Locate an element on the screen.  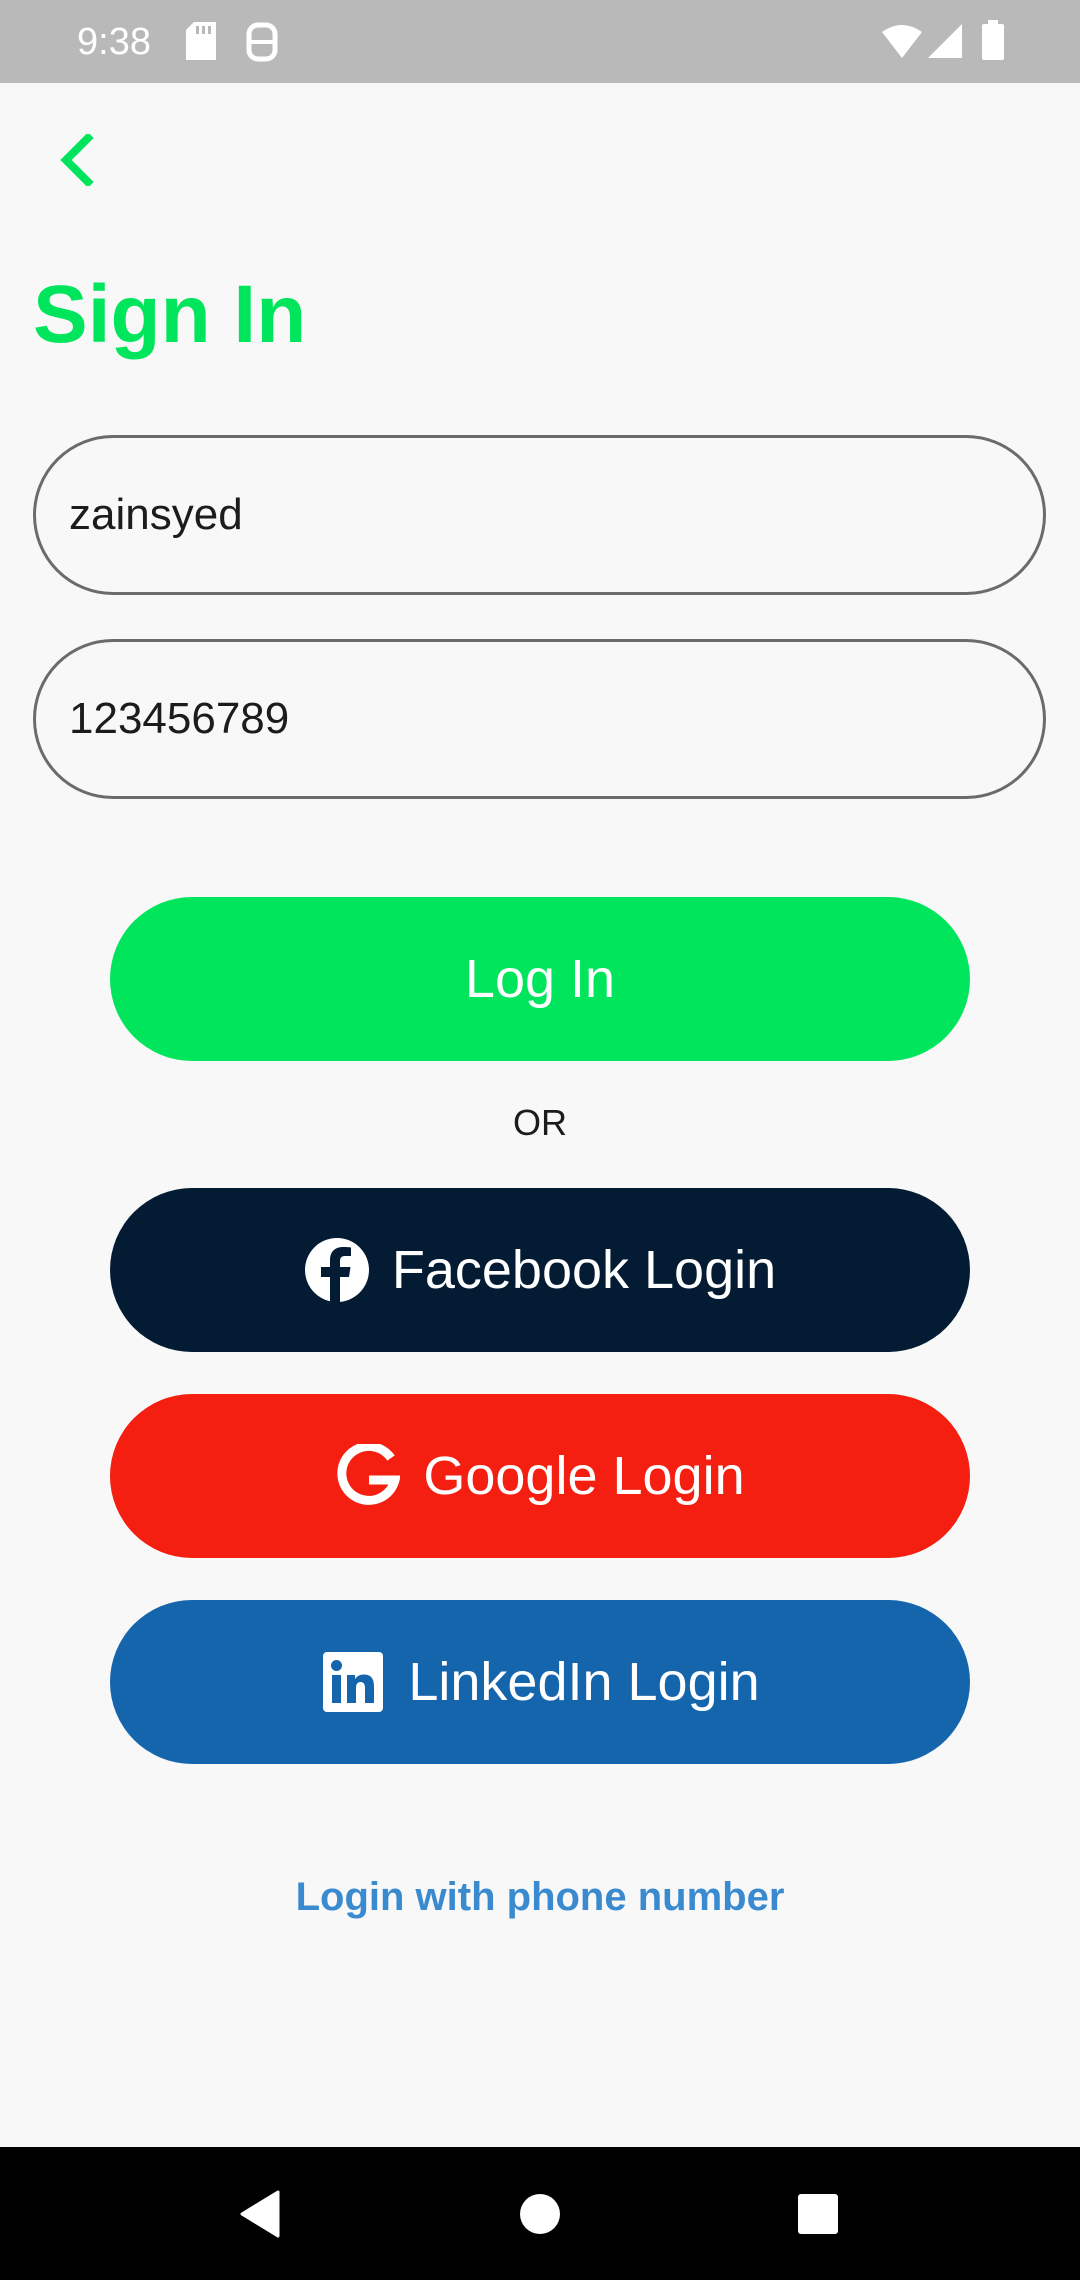
vpn-icon is located at coordinates (262, 44).